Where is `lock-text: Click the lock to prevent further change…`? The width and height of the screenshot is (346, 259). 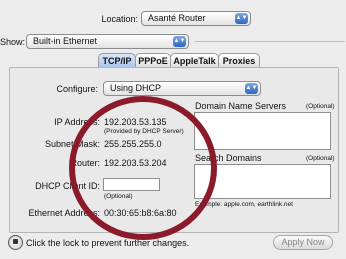 lock-text: Click the lock to prevent further change… is located at coordinates (108, 243).